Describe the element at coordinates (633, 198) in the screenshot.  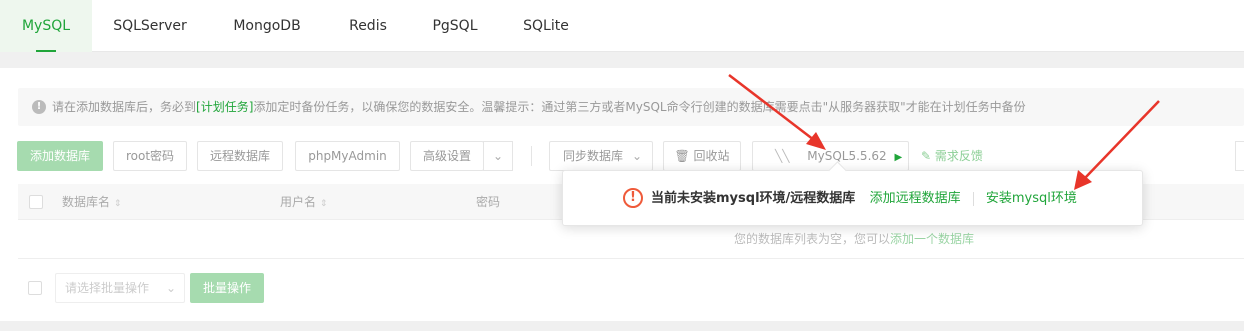
I see `warning-icon: !` at that location.